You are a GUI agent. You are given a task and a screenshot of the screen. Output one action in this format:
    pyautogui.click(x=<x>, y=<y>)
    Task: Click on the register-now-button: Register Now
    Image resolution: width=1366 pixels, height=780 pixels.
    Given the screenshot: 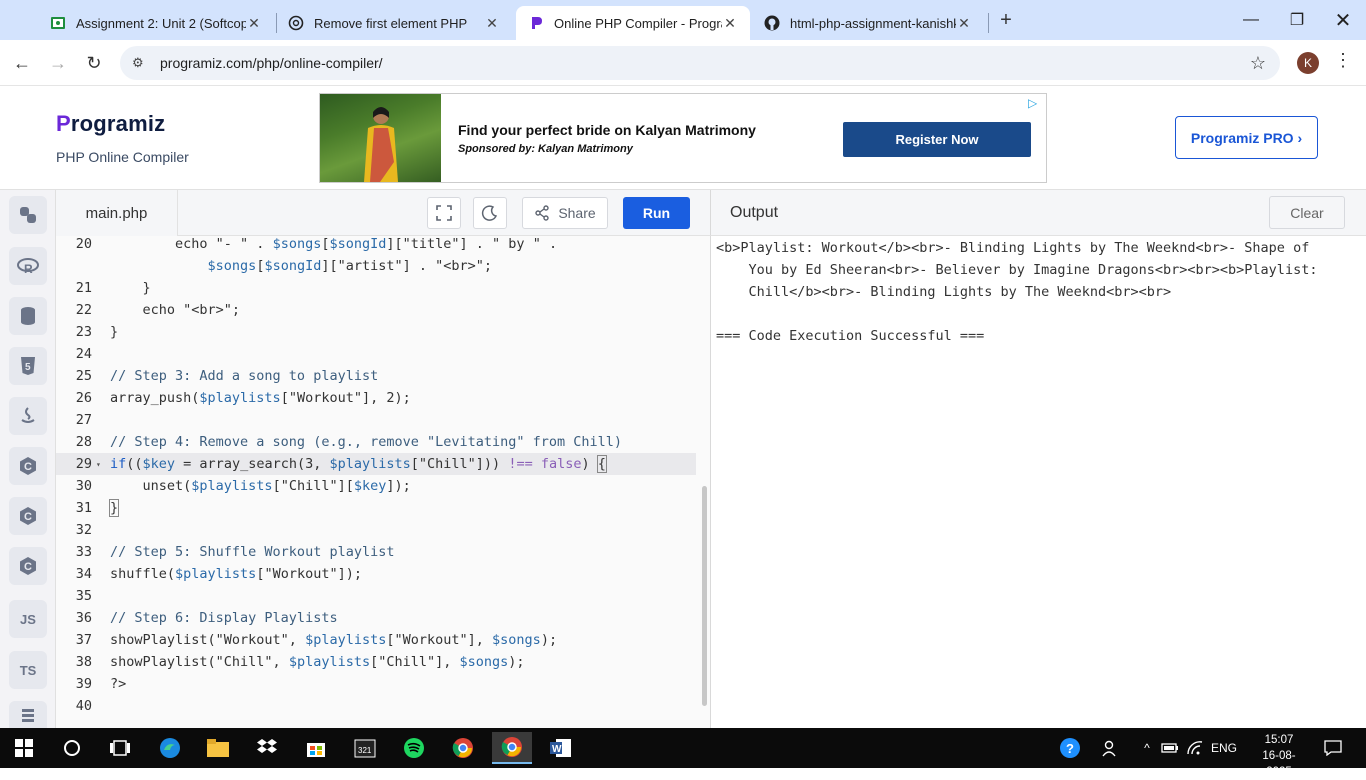 What is the action you would take?
    pyautogui.click(x=937, y=139)
    